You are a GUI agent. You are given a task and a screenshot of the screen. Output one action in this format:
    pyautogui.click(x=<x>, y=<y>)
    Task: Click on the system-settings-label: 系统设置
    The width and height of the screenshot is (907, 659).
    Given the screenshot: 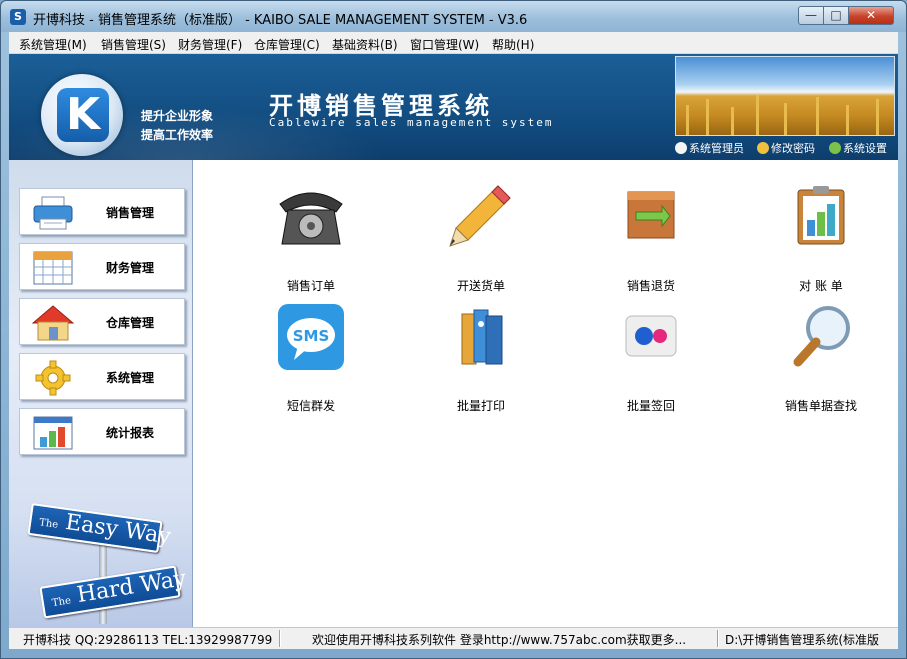 What is the action you would take?
    pyautogui.click(x=865, y=148)
    